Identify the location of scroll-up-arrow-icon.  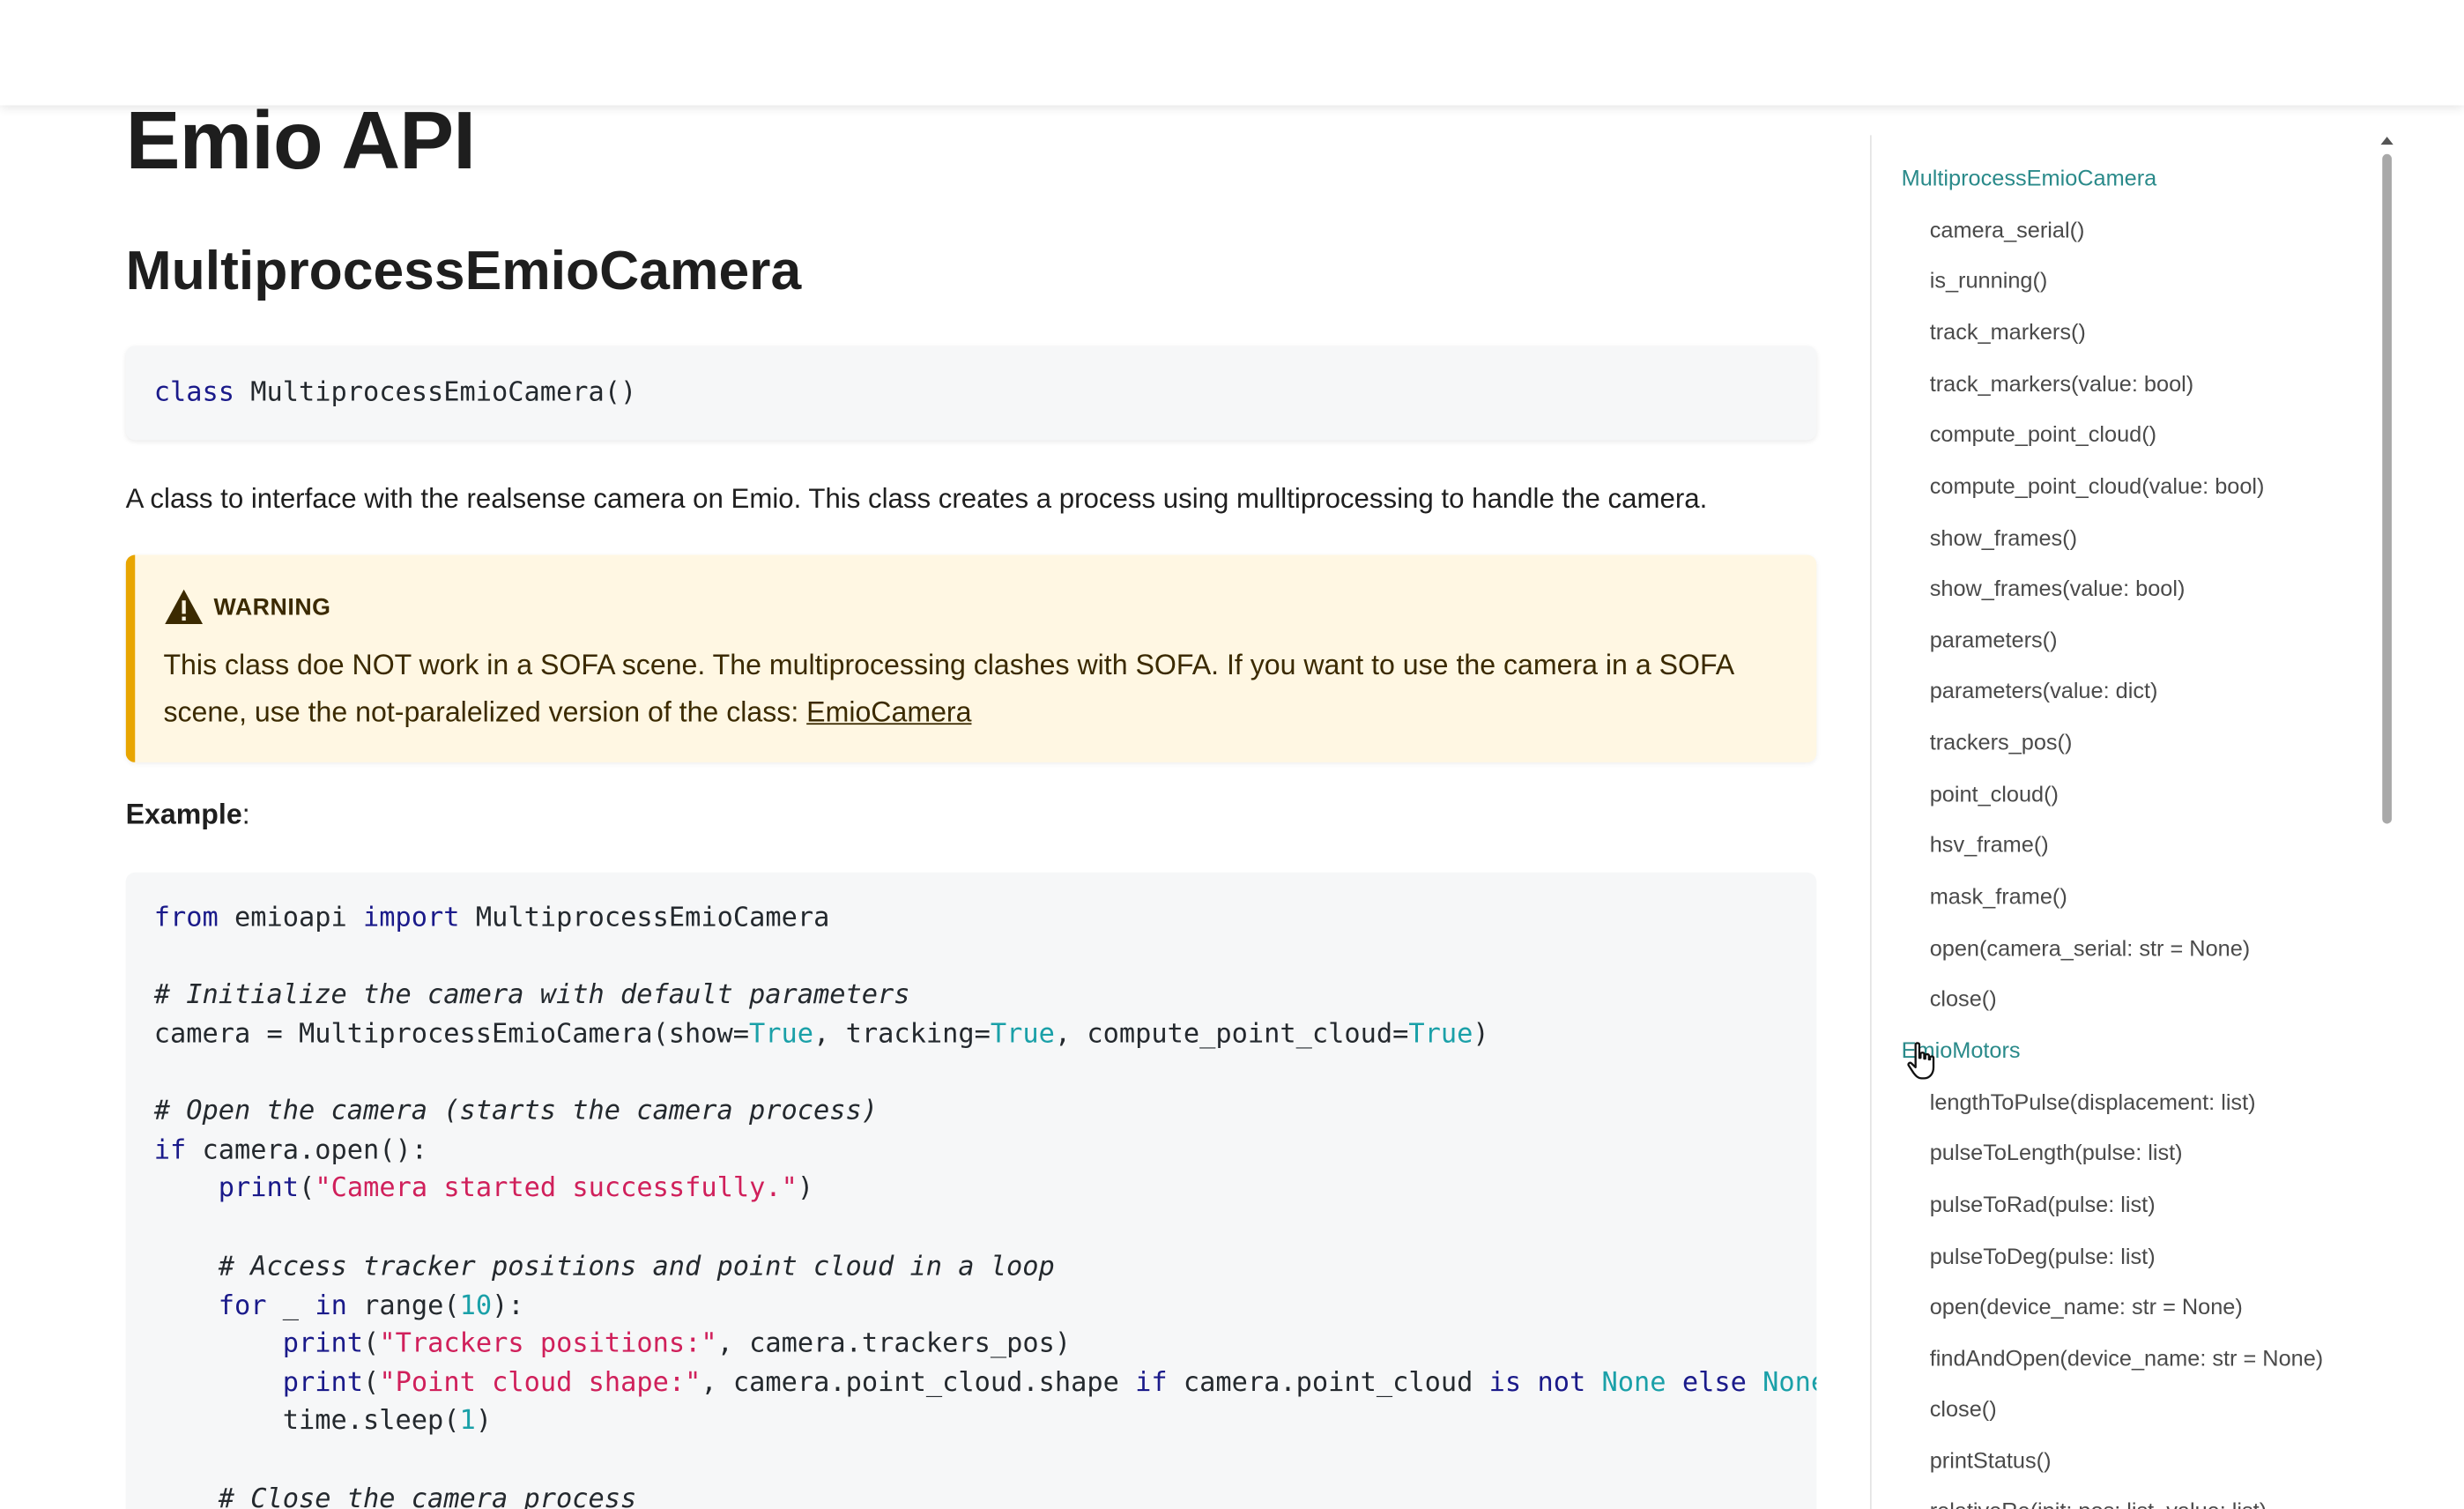
(2386, 141).